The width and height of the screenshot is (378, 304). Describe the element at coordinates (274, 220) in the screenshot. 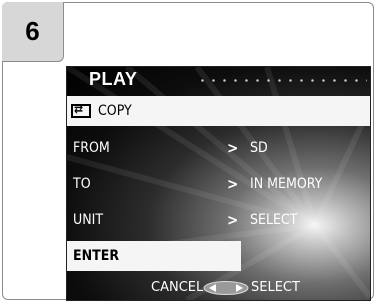

I see `unit-value: SELECT` at that location.